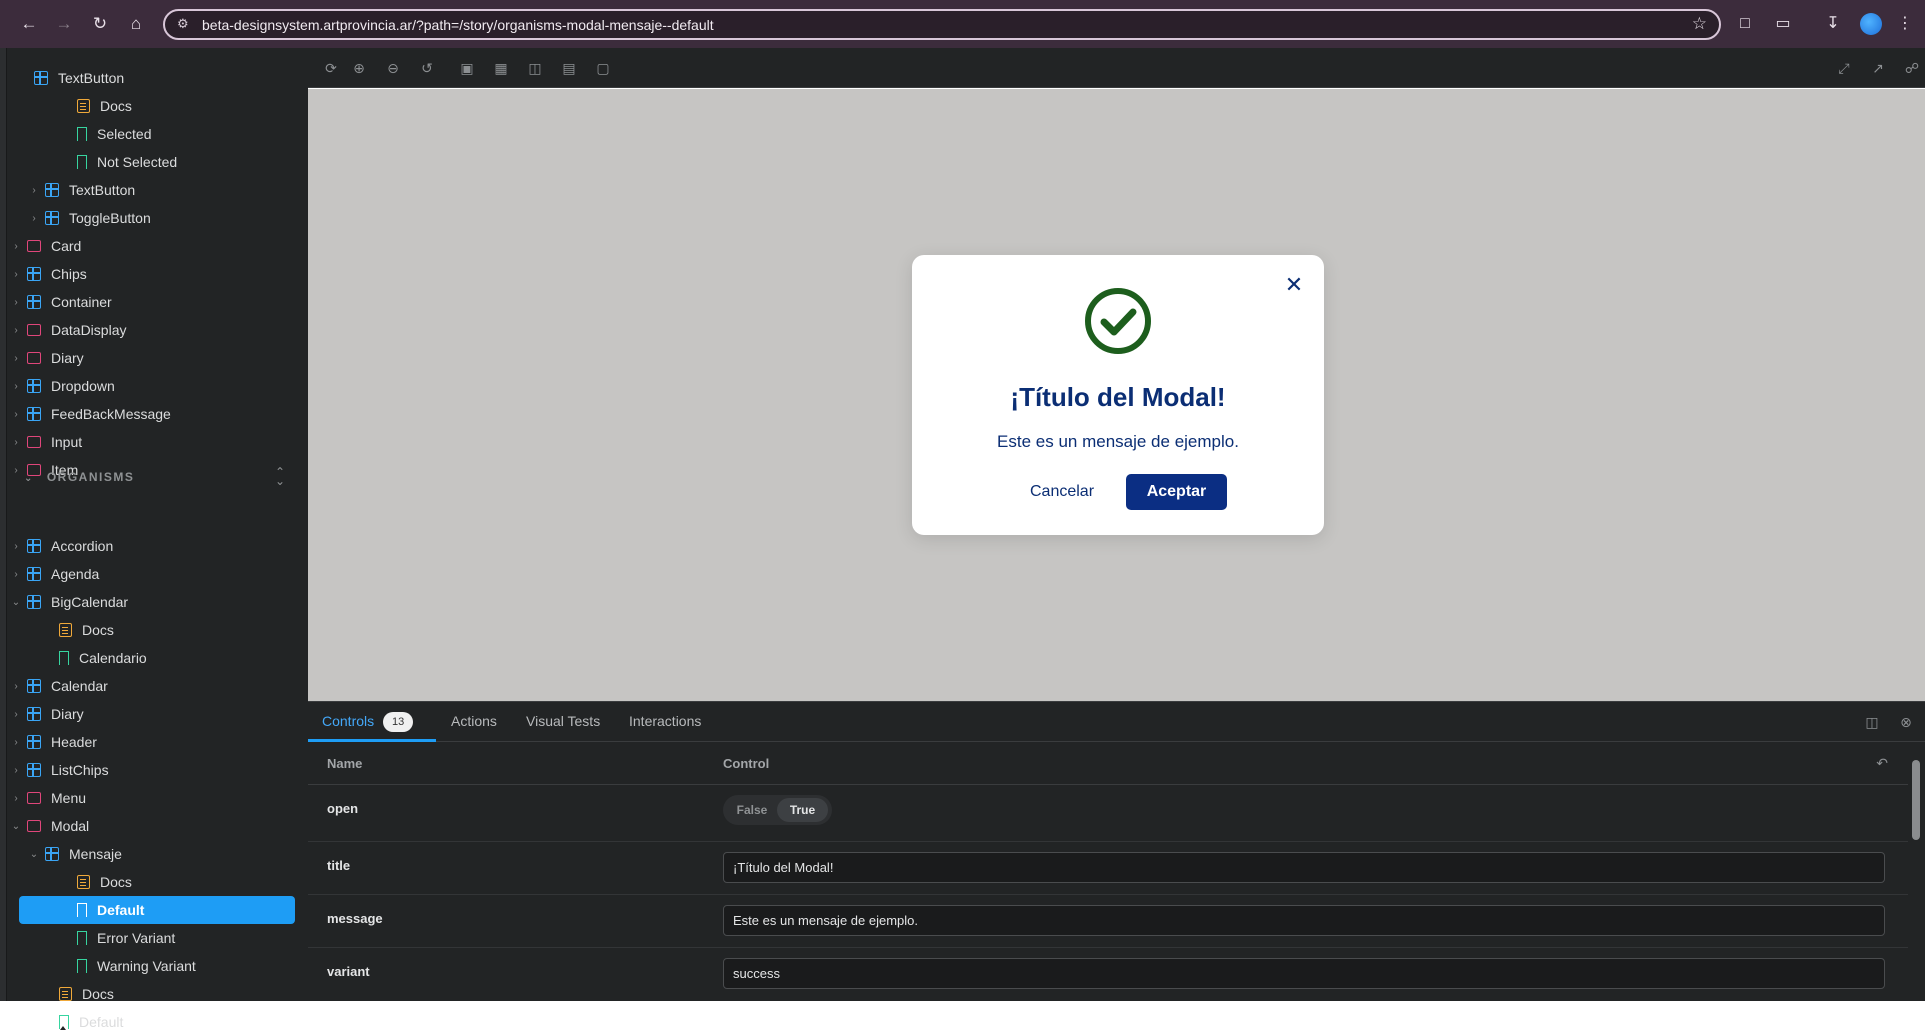 The width and height of the screenshot is (1925, 1036). I want to click on sidebar-item-agenda: › Agenda, so click(54, 574).